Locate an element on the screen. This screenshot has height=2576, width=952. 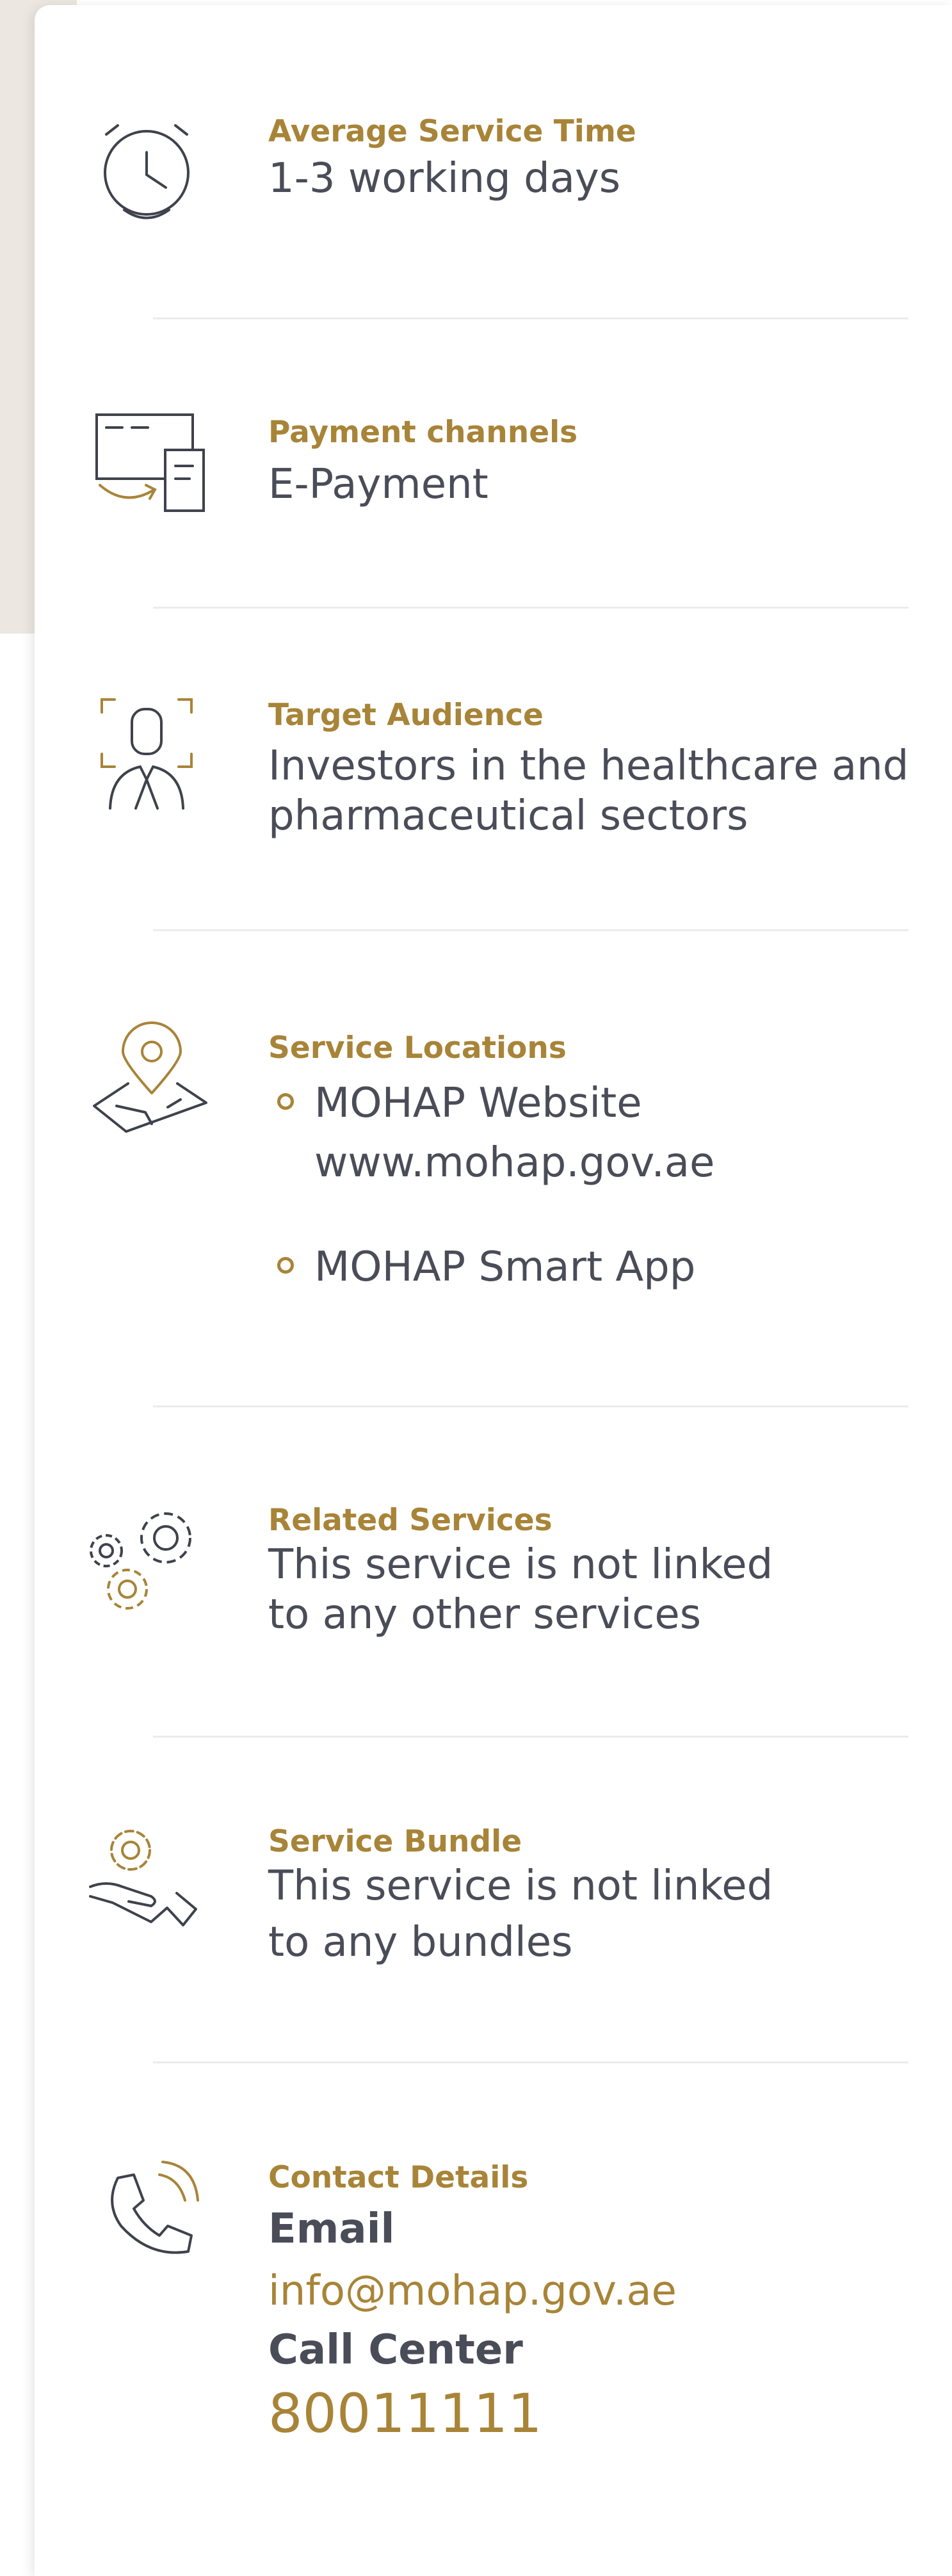
map-pin-icon is located at coordinates (152, 1079).